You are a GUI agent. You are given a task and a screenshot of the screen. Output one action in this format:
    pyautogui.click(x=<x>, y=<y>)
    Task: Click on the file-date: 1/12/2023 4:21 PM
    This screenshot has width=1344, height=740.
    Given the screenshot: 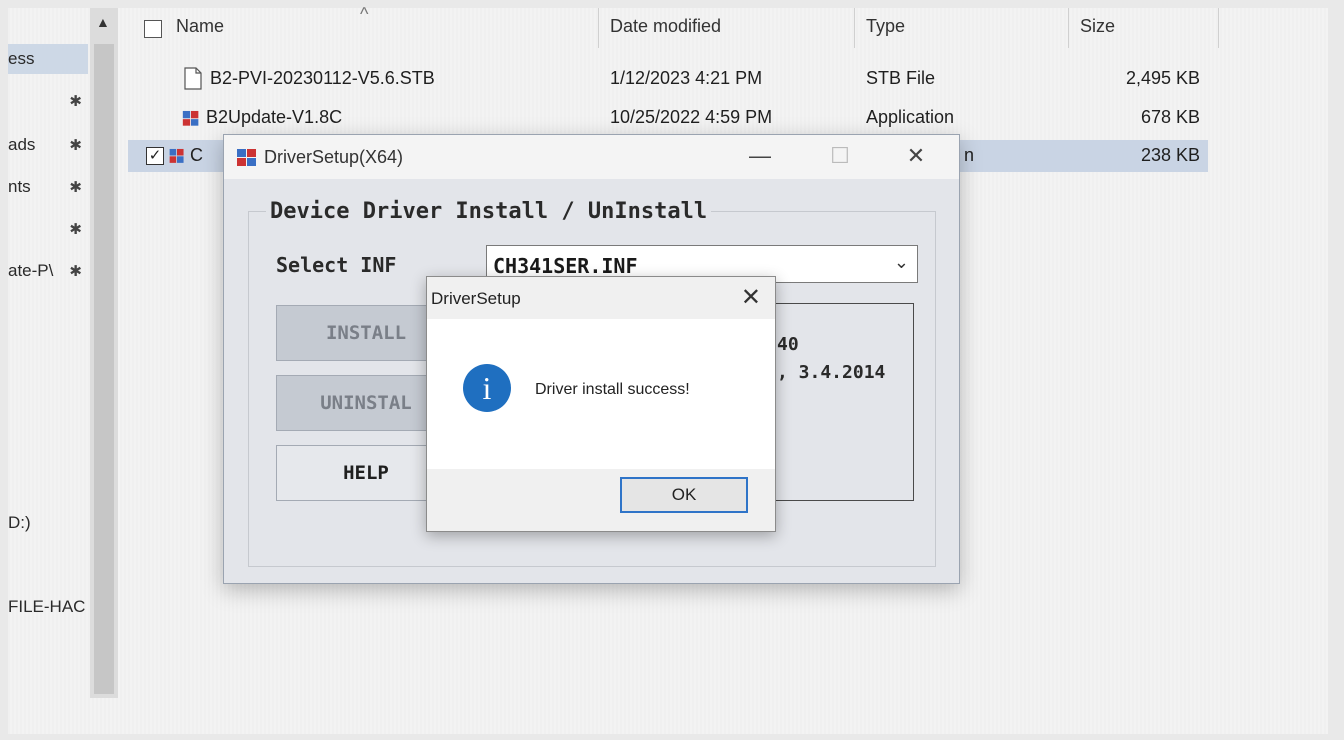 What is the action you would take?
    pyautogui.click(x=686, y=78)
    